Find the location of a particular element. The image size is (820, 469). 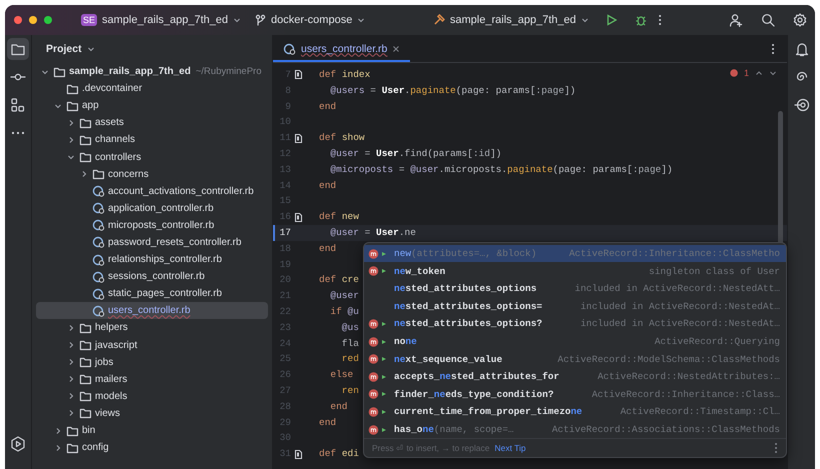

error-icon is located at coordinates (734, 73).